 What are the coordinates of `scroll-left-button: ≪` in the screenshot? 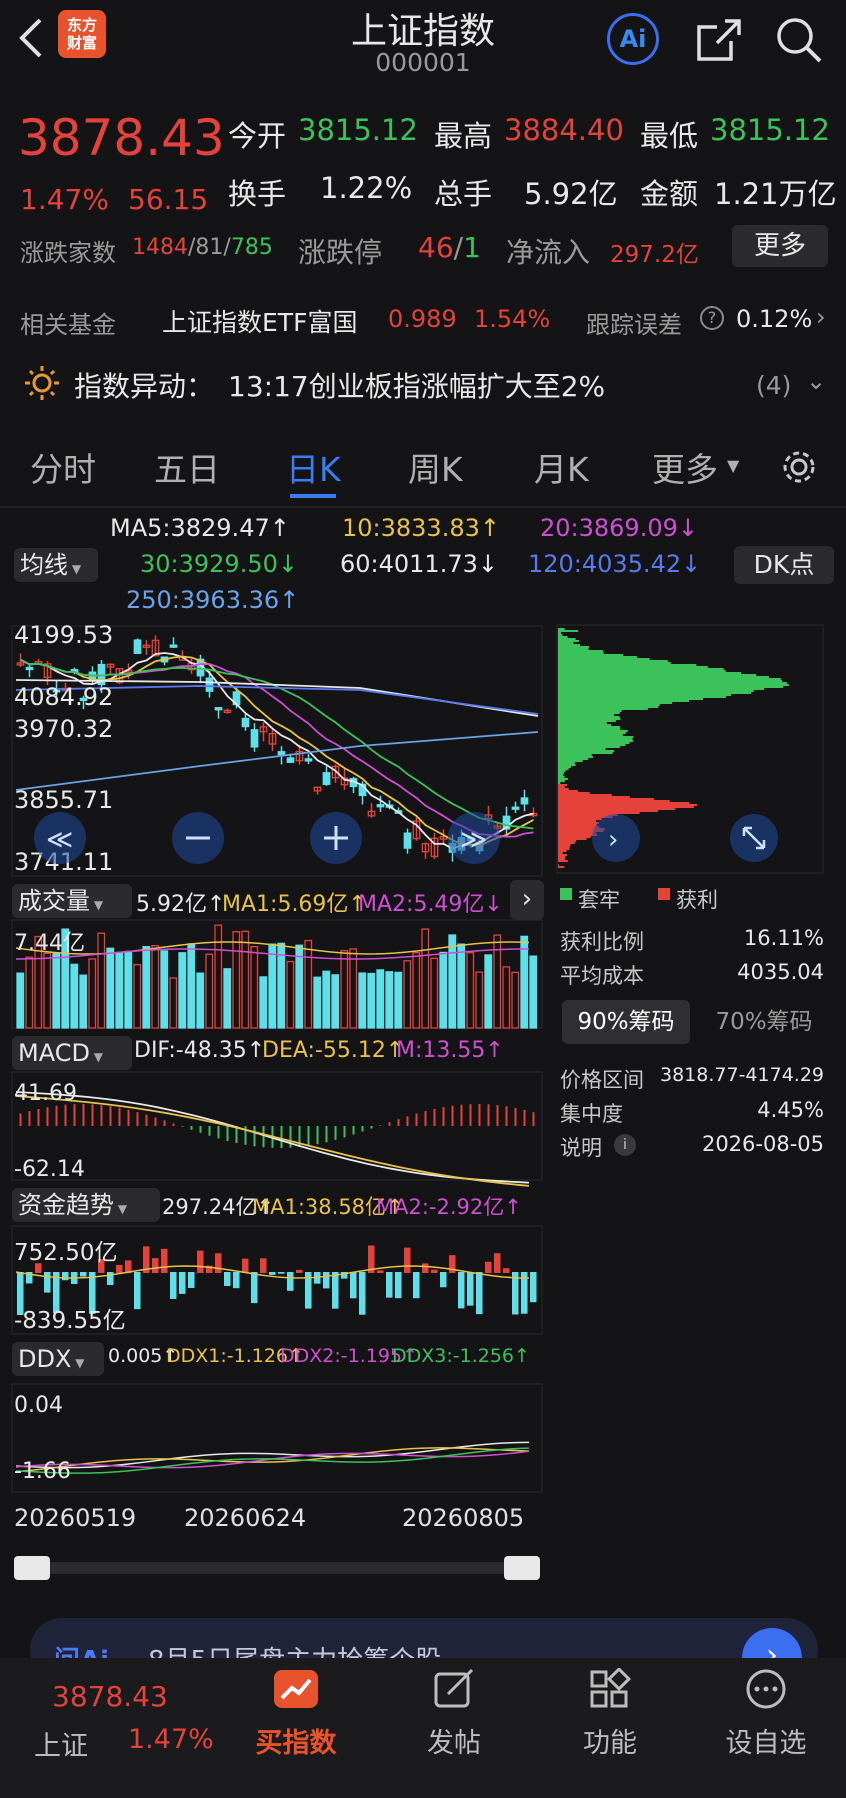 It's located at (60, 838).